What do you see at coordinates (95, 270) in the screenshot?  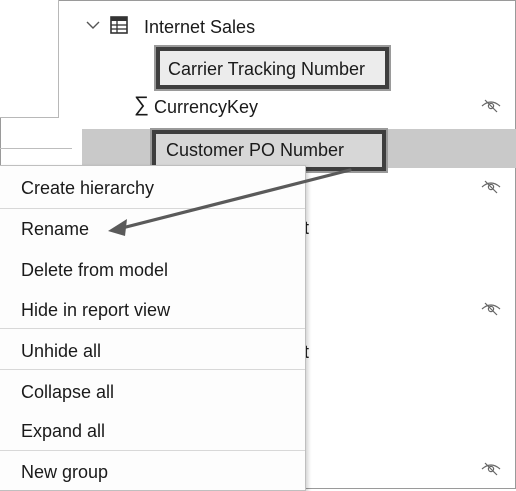 I see `menu-item-label: Delete from model` at bounding box center [95, 270].